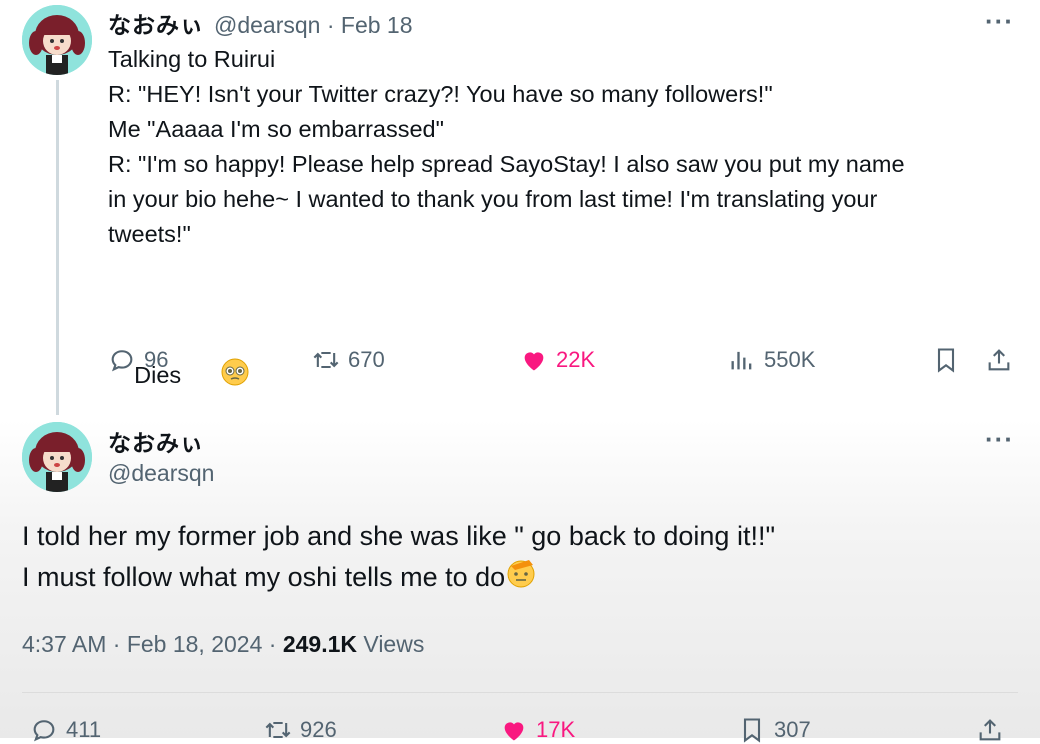 The width and height of the screenshot is (1040, 744). I want to click on bookmark-count: 307, so click(792, 729).